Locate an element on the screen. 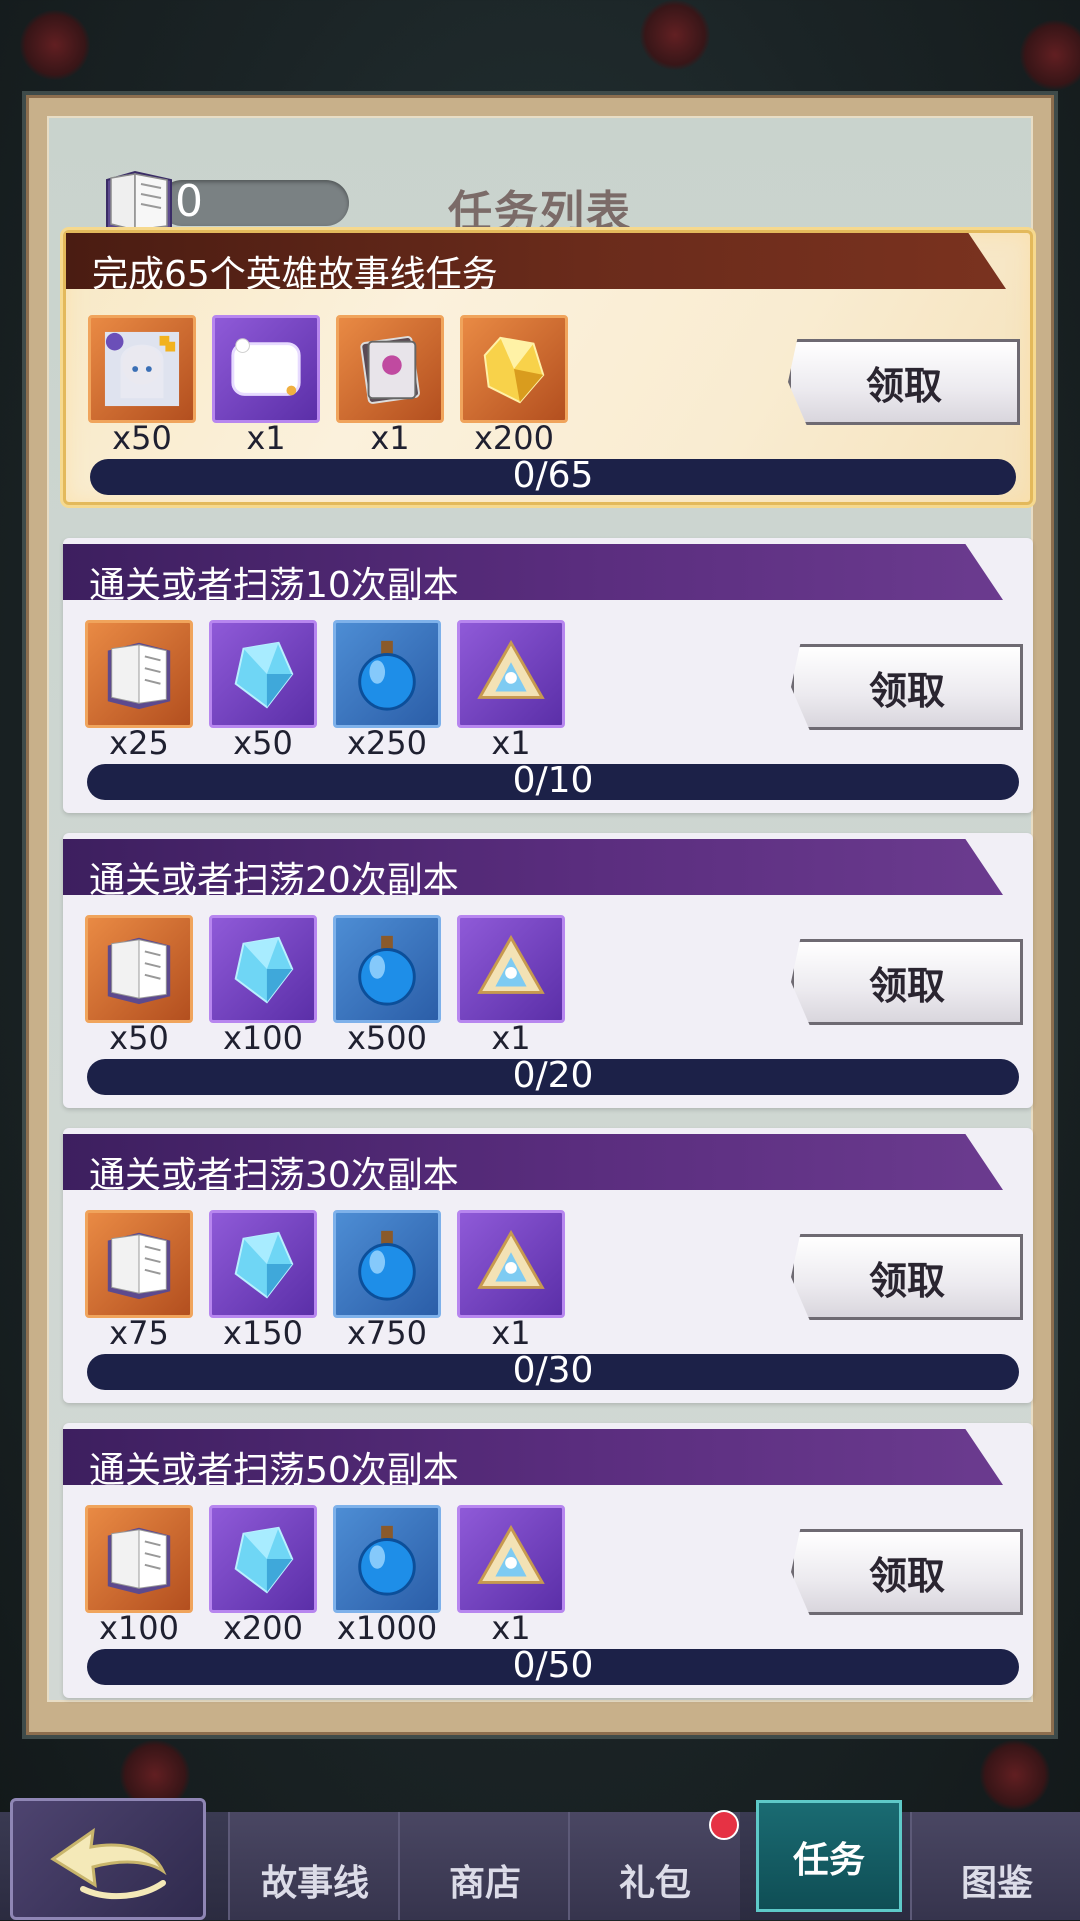  tab-story-label: 故事线 is located at coordinates (314, 1883).